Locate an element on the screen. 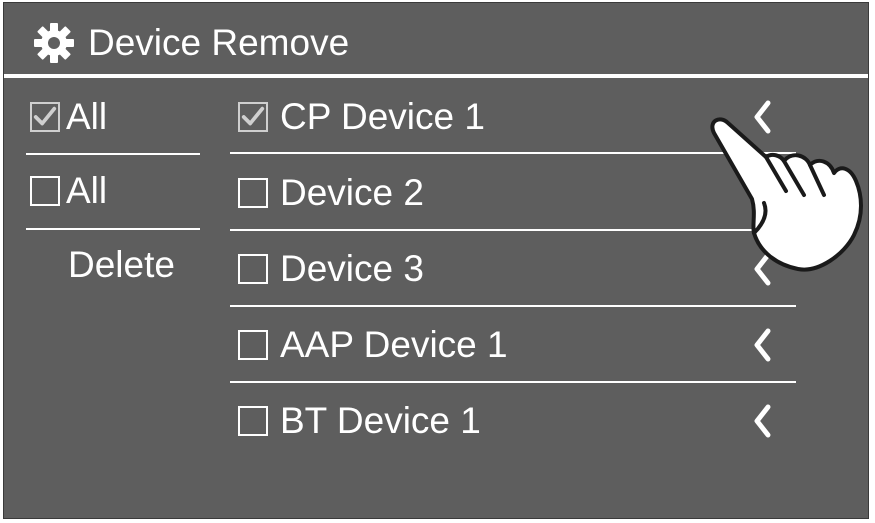 Image resolution: width=875 pixels, height=523 pixels. device-row-bt-device-1: BT Device 1 is located at coordinates (514, 421).